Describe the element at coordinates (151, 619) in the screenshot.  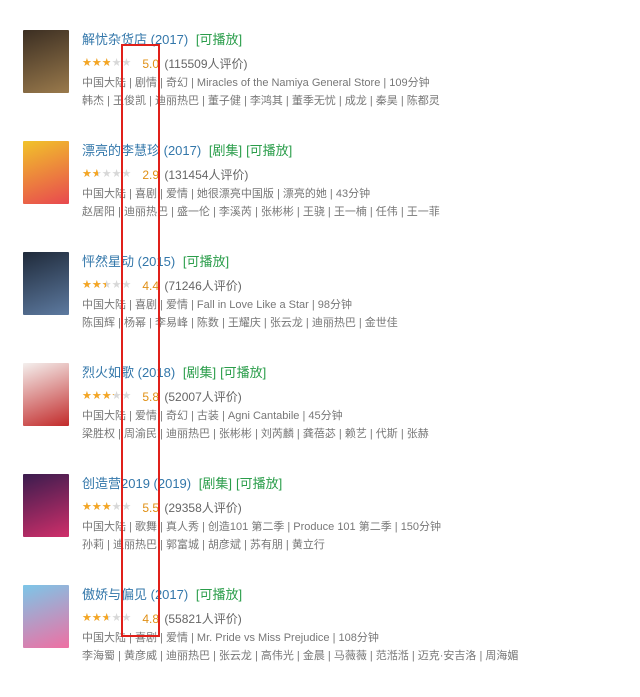
I see `rating-score: 4.8` at that location.